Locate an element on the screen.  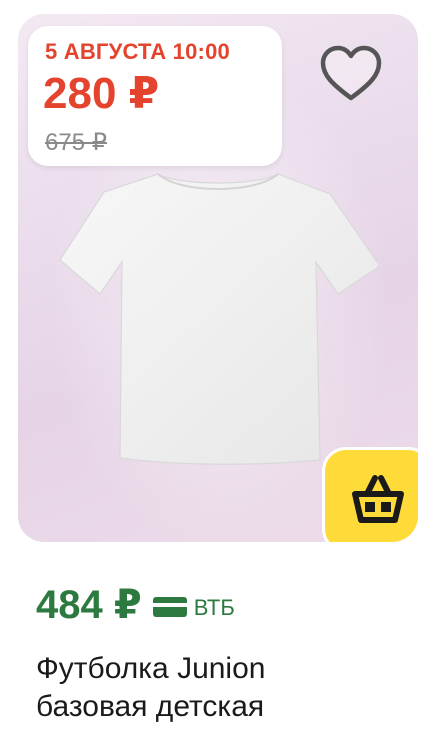
bank-card-icon is located at coordinates (169, 607).